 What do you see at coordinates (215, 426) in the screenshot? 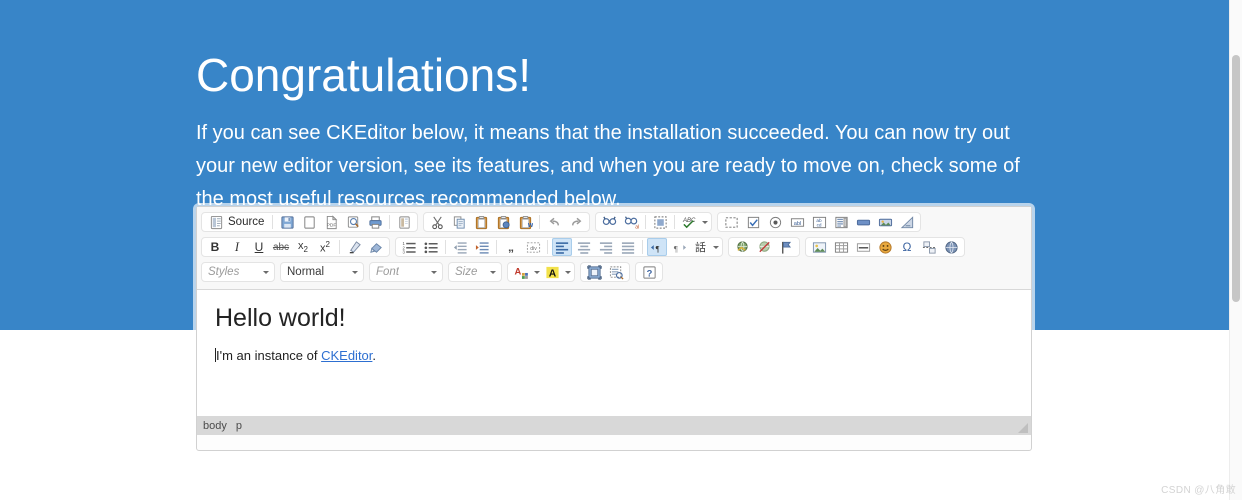
I see `elements-path-body: body` at bounding box center [215, 426].